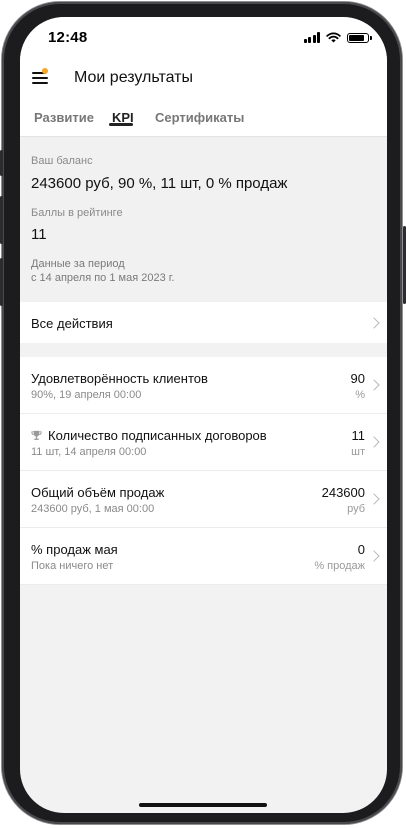  Describe the element at coordinates (74, 549) in the screenshot. I see `kpi-title: % продаж мая` at that location.